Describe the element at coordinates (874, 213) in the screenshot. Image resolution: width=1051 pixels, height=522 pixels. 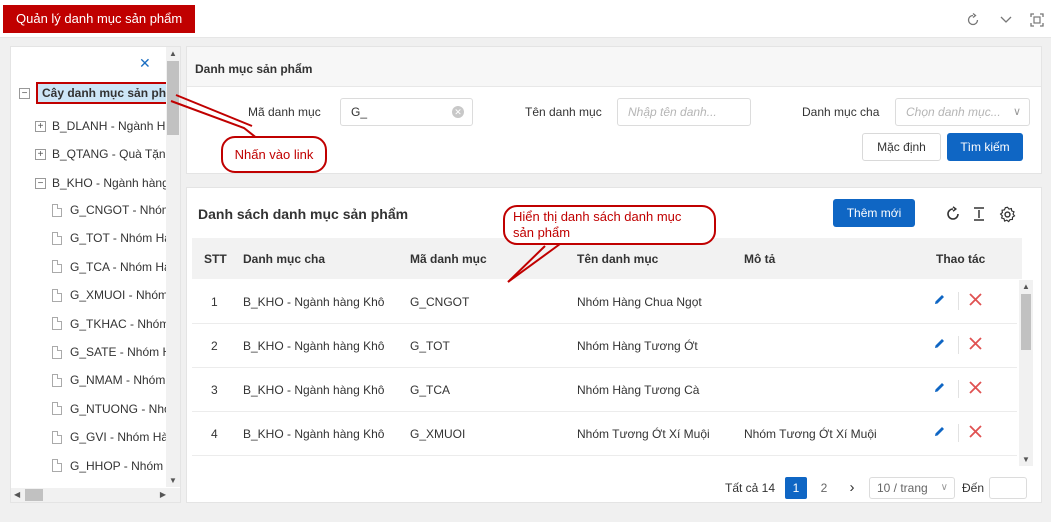
I see `add-button: Thêm mới` at that location.